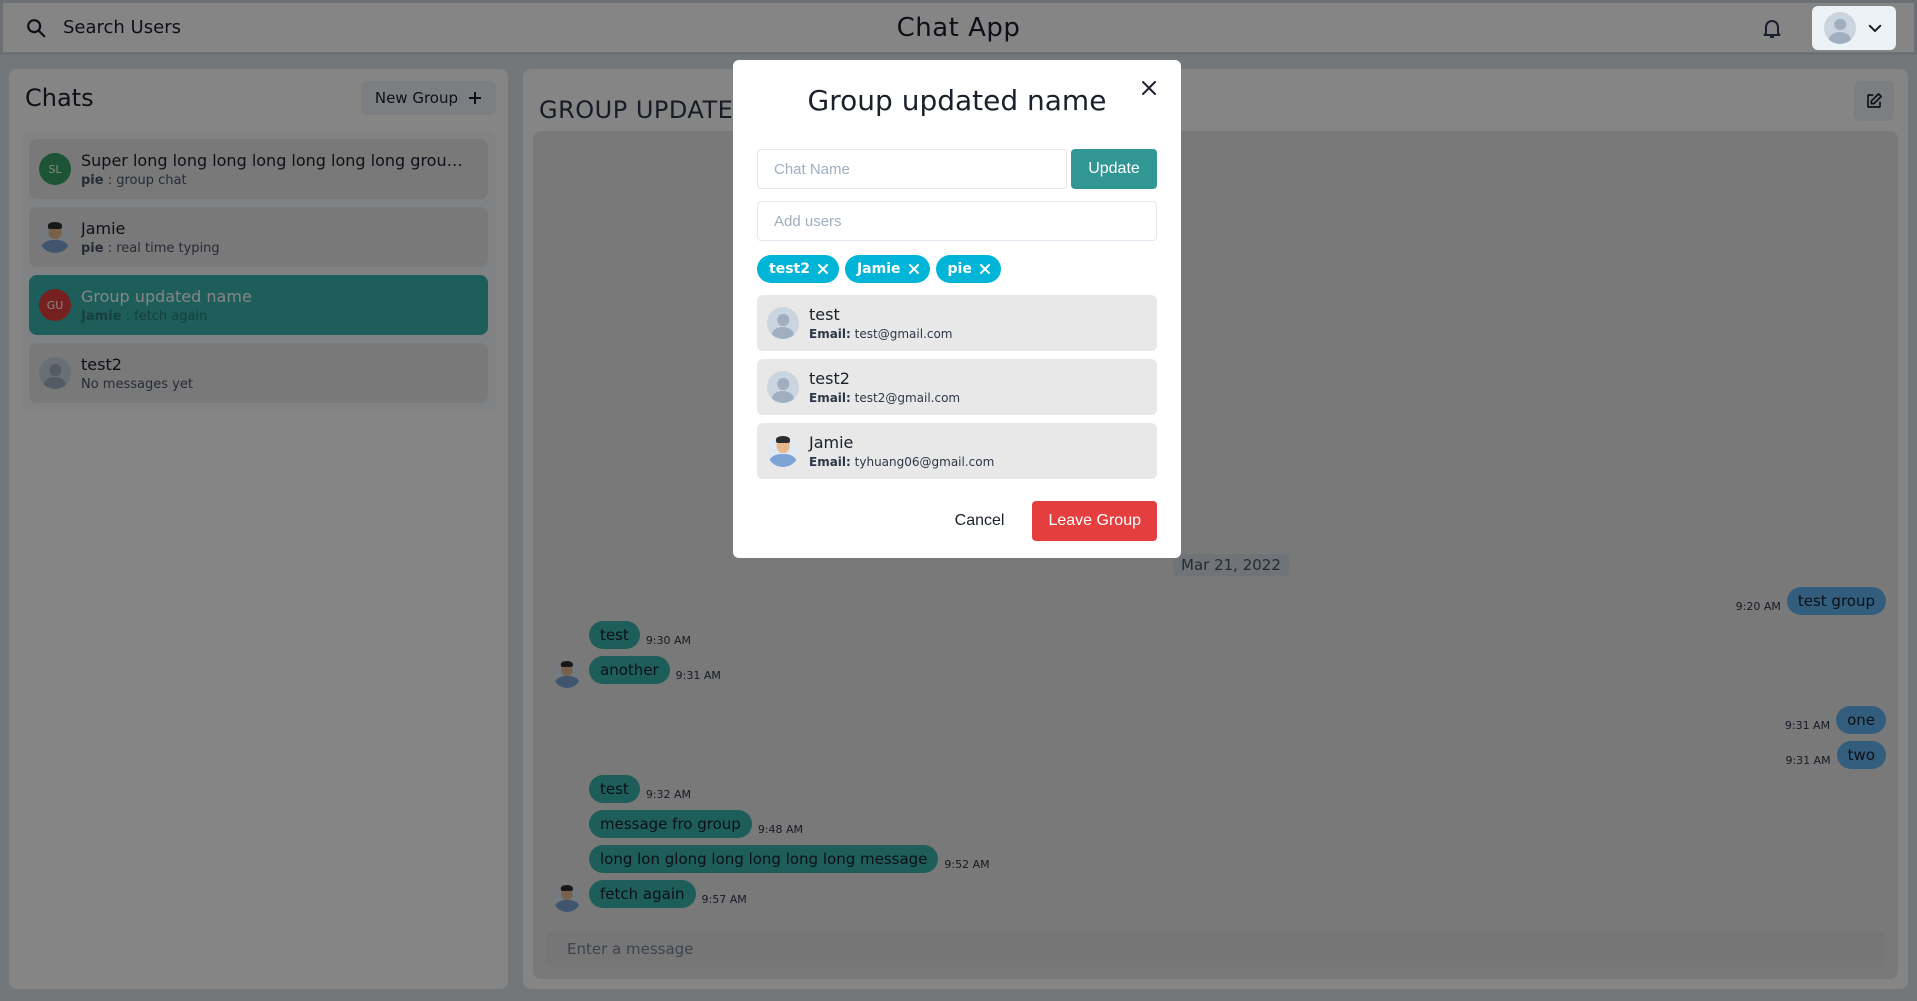  I want to click on add-users-input, so click(957, 221).